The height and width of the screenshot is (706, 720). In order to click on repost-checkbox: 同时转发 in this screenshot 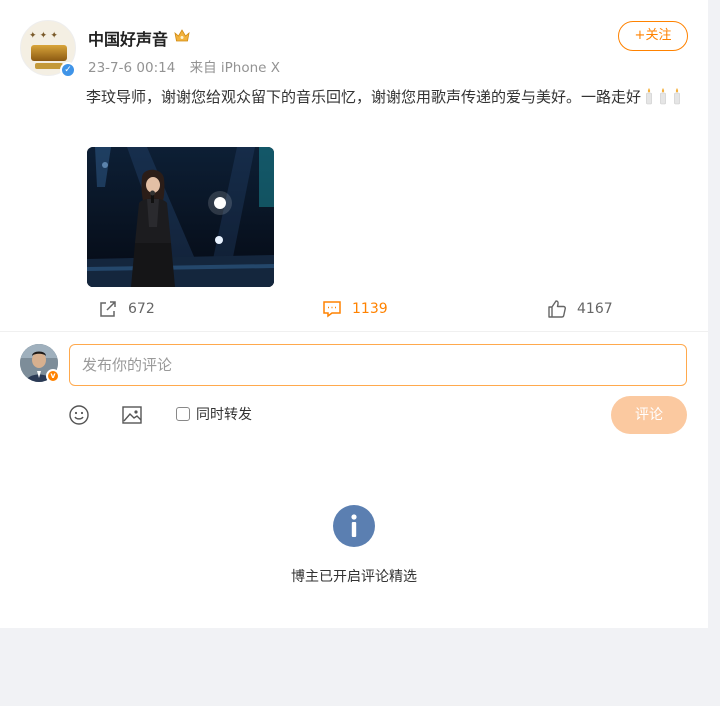, I will do `click(214, 414)`.